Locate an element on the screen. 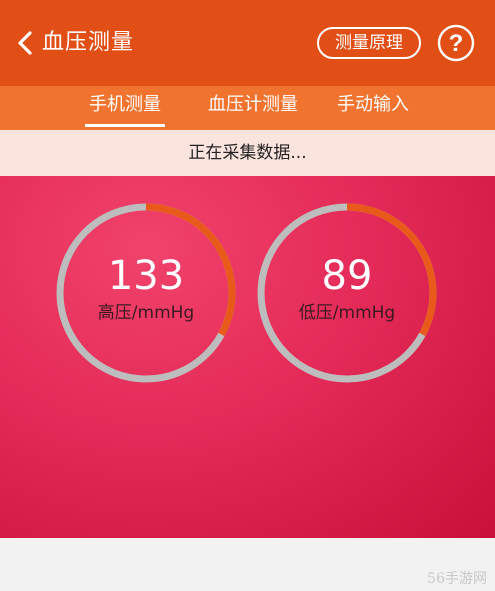 The width and height of the screenshot is (495, 591). help-glyph: ? is located at coordinates (456, 43).